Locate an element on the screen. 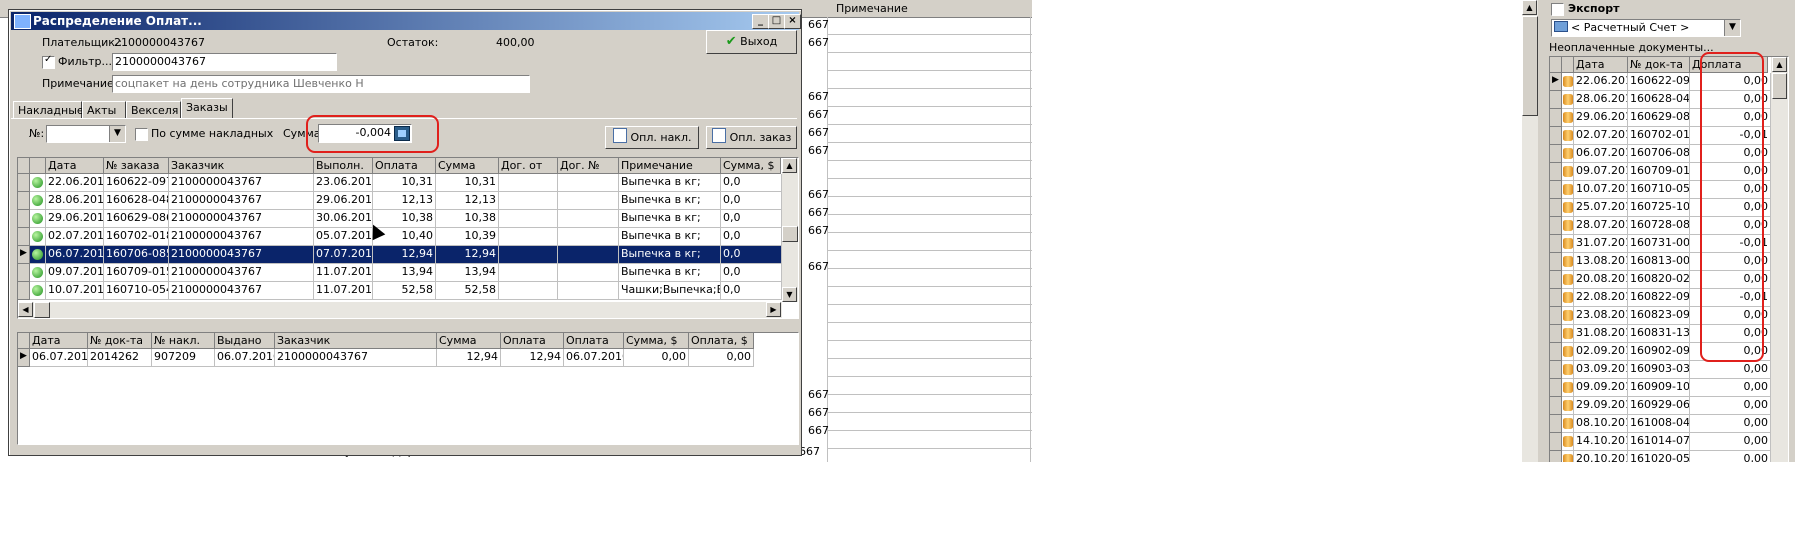 This screenshot has width=1795, height=538. column-header-contract-from: Дог. от is located at coordinates (528, 166).